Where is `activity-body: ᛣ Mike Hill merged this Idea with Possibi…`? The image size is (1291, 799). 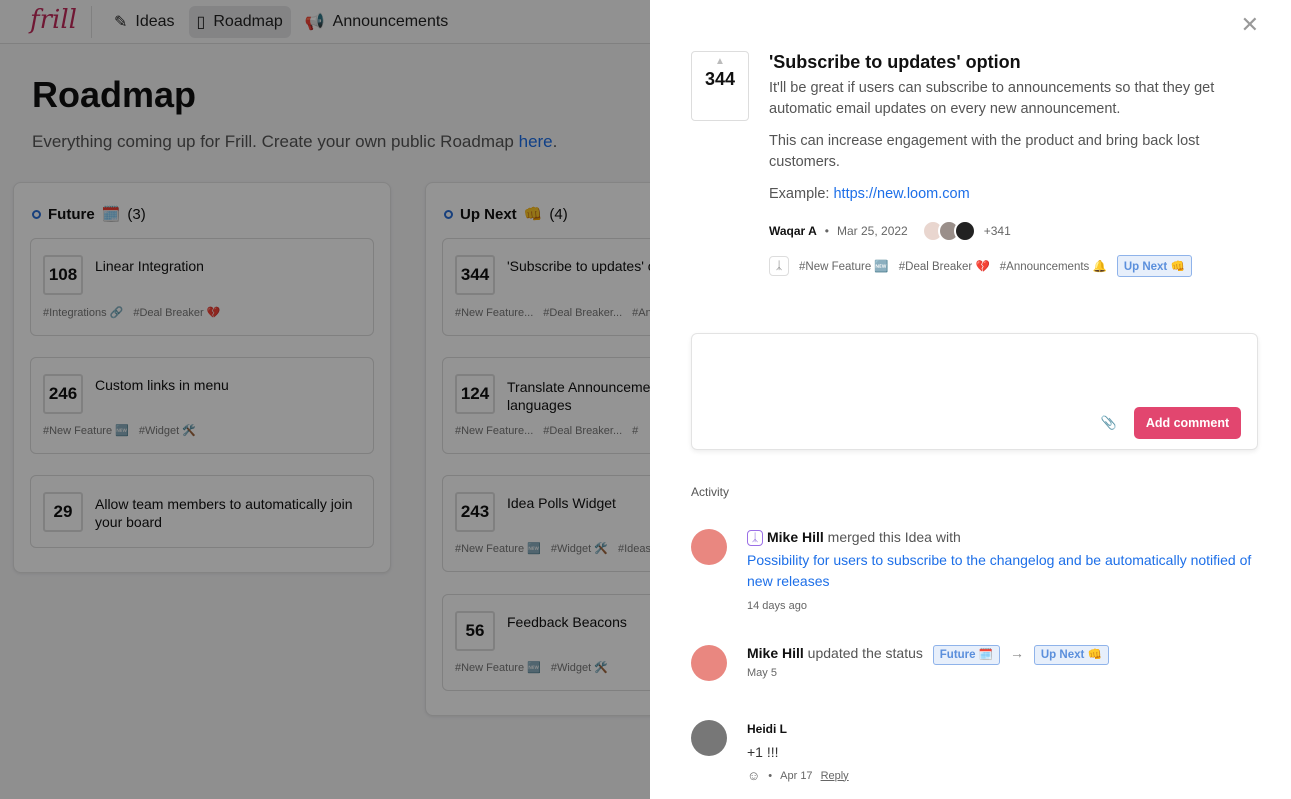 activity-body: ᛣ Mike Hill merged this Idea with Possibi… is located at coordinates (1009, 570).